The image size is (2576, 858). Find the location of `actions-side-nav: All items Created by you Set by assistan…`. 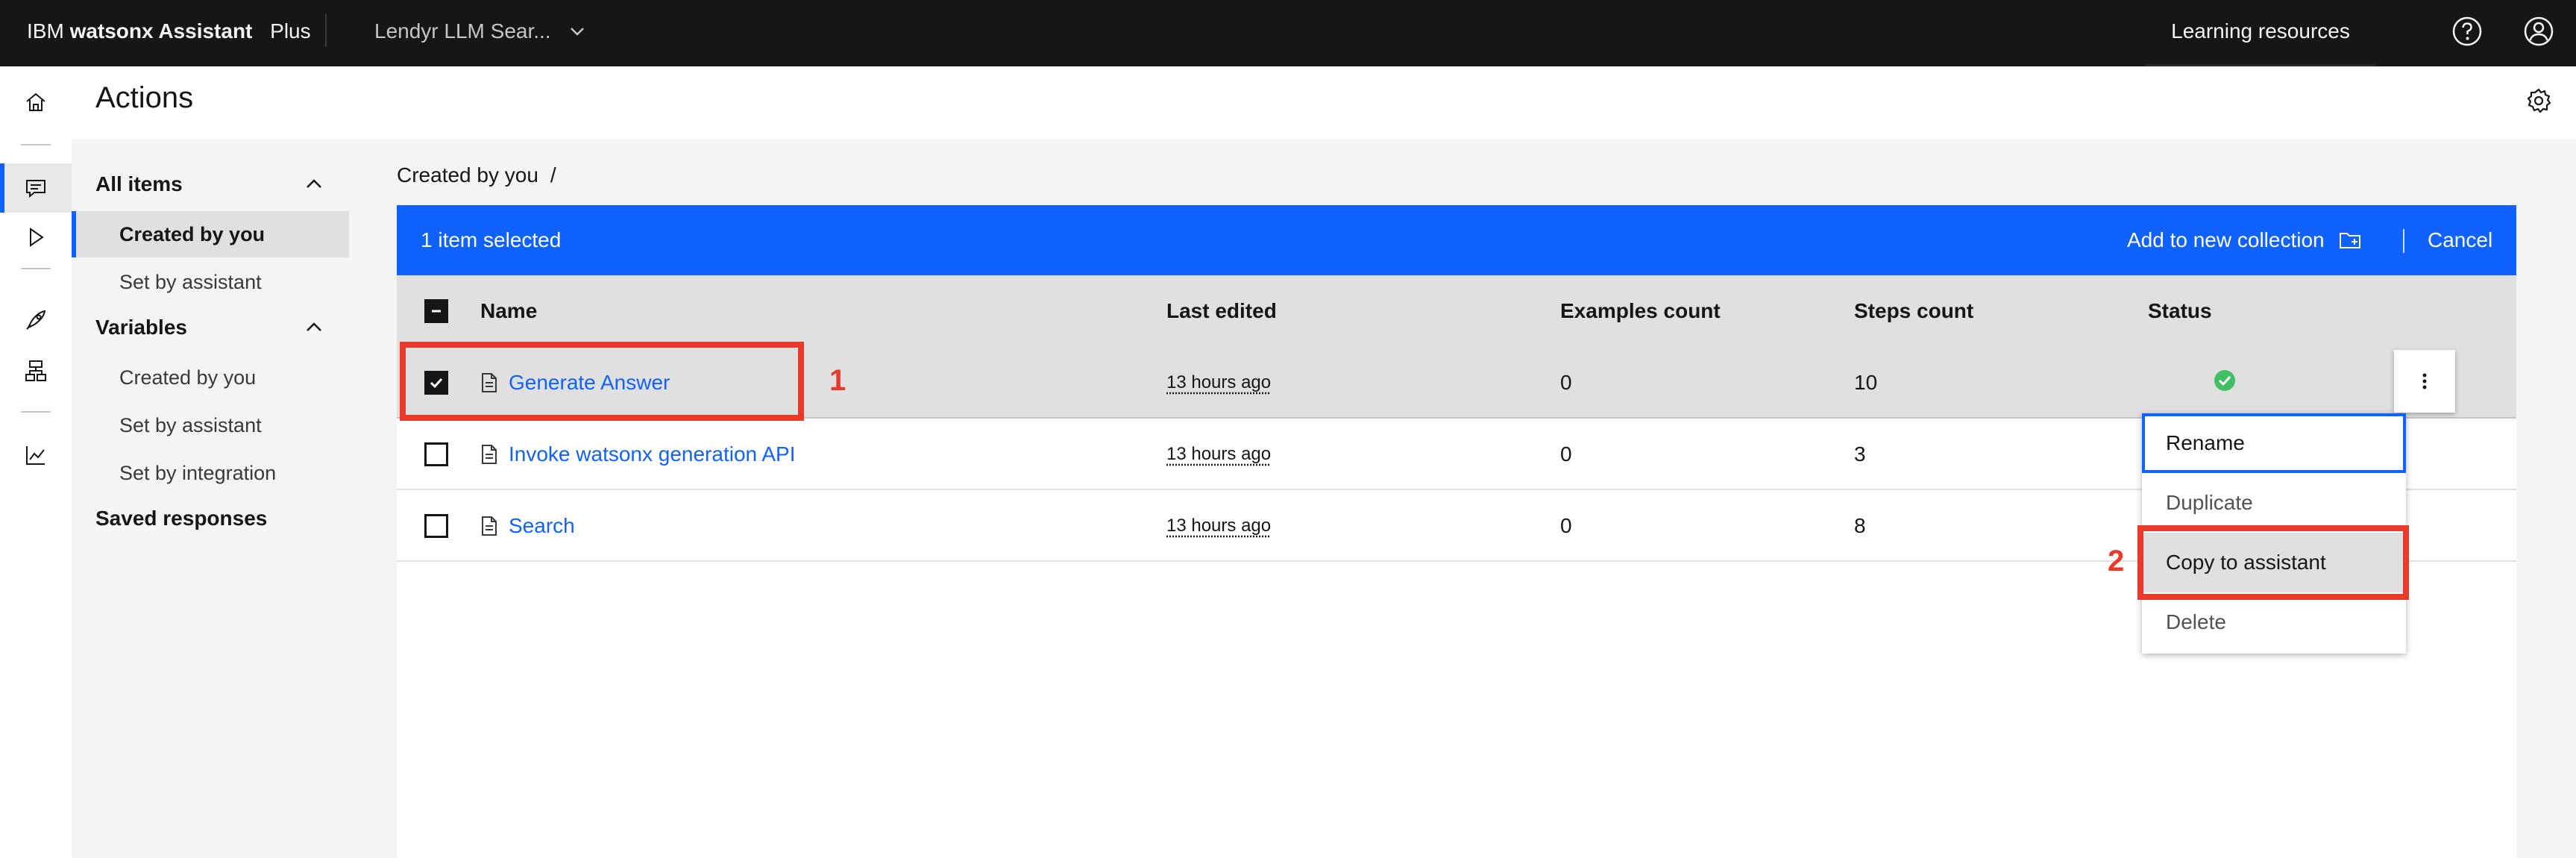

actions-side-nav: All items Created by you Set by assistan… is located at coordinates (211, 499).